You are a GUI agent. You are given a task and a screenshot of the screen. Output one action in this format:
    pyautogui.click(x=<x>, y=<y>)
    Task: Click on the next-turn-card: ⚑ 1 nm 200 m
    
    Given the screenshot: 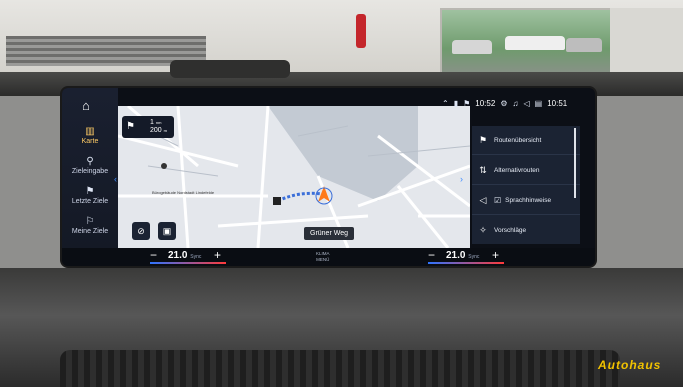 What is the action you would take?
    pyautogui.click(x=148, y=127)
    